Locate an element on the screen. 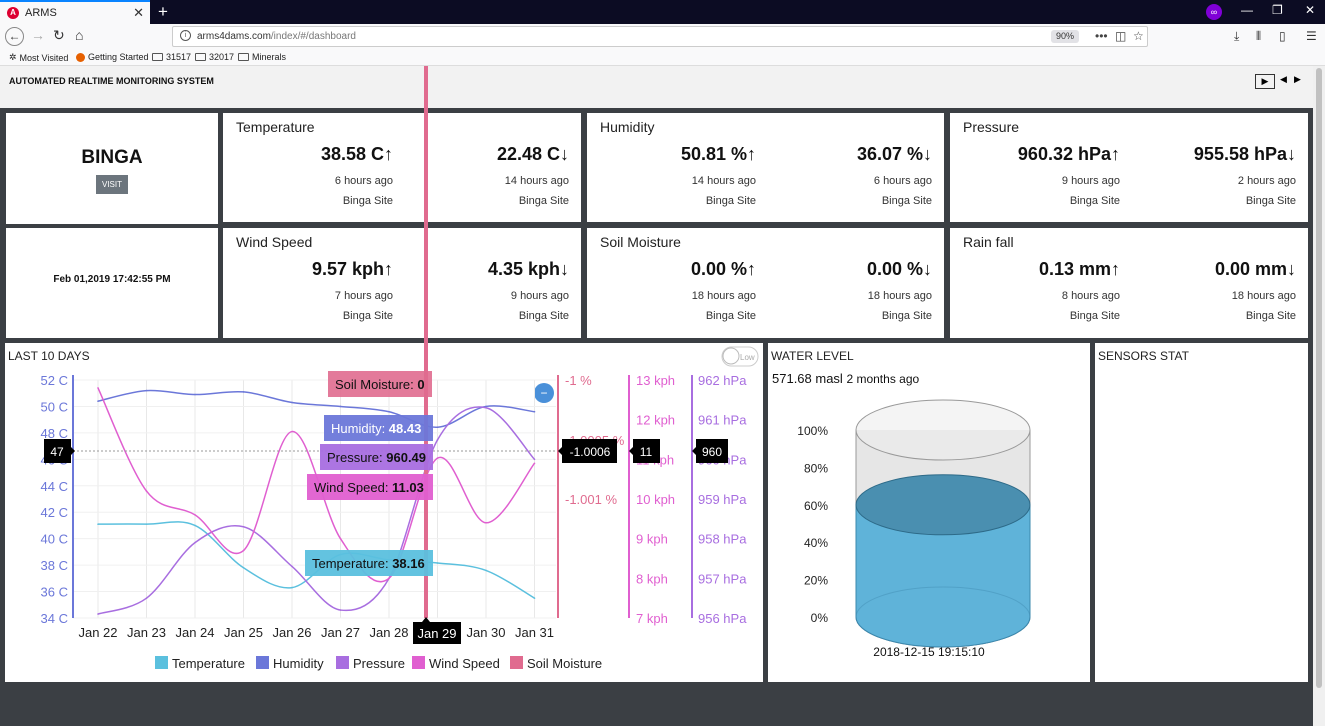 This screenshot has height=726, width=1325. folder-icon is located at coordinates (200, 57).